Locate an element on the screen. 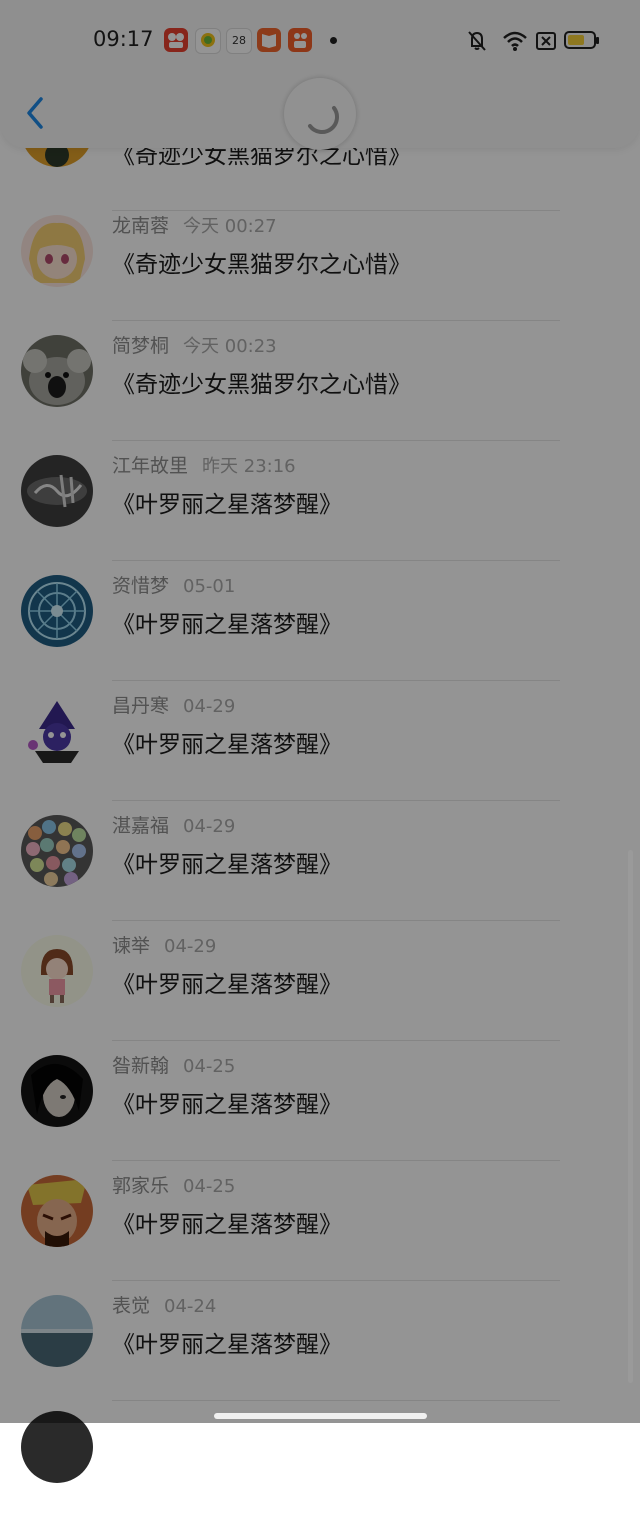 Image resolution: width=640 pixels, height=1517 pixels. list-item: 龙南蓉 今天 00:27 《奇迹少女黑猫罗尔之心惜》 is located at coordinates (320, 261).